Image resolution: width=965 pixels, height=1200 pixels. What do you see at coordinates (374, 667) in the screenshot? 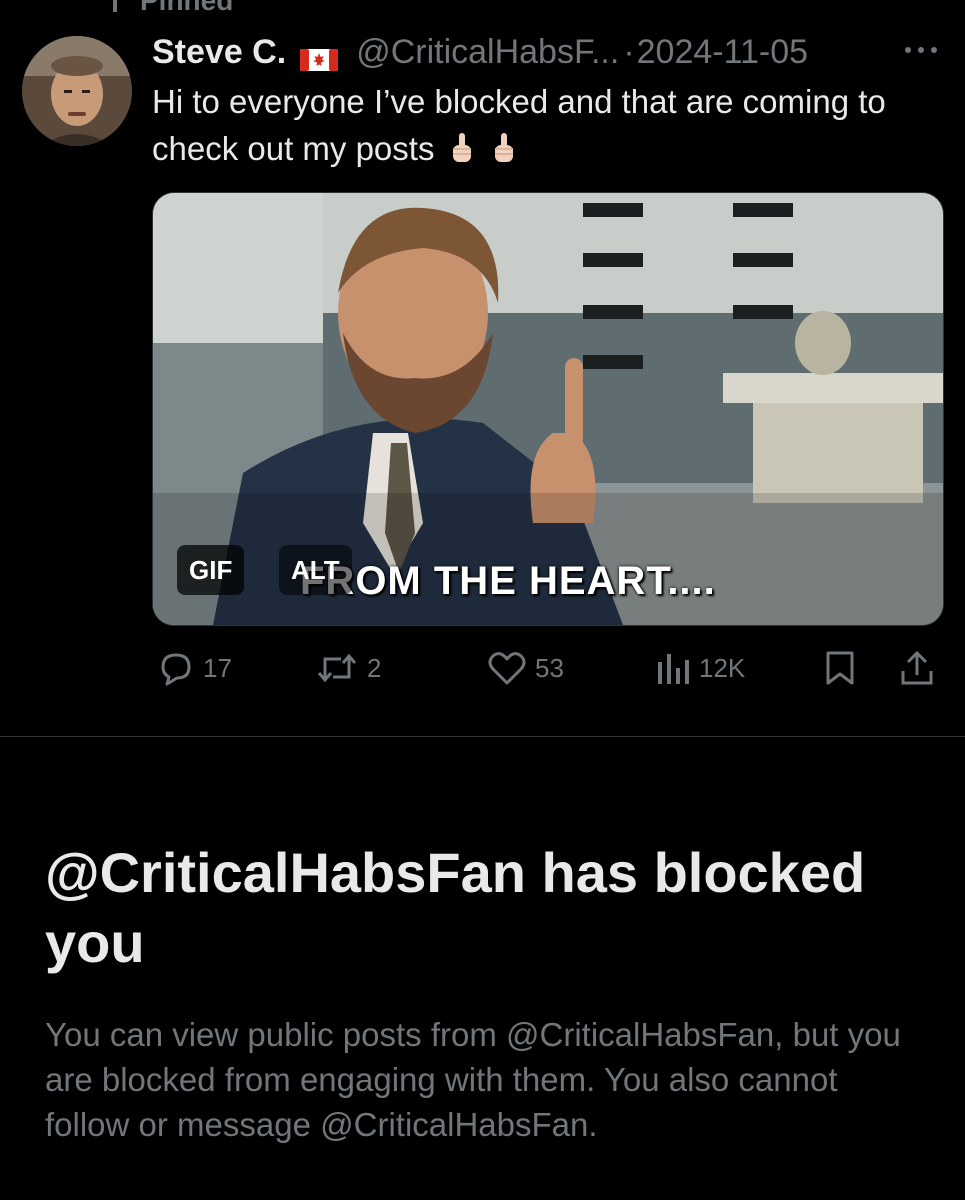
I see `repost-count: 2` at bounding box center [374, 667].